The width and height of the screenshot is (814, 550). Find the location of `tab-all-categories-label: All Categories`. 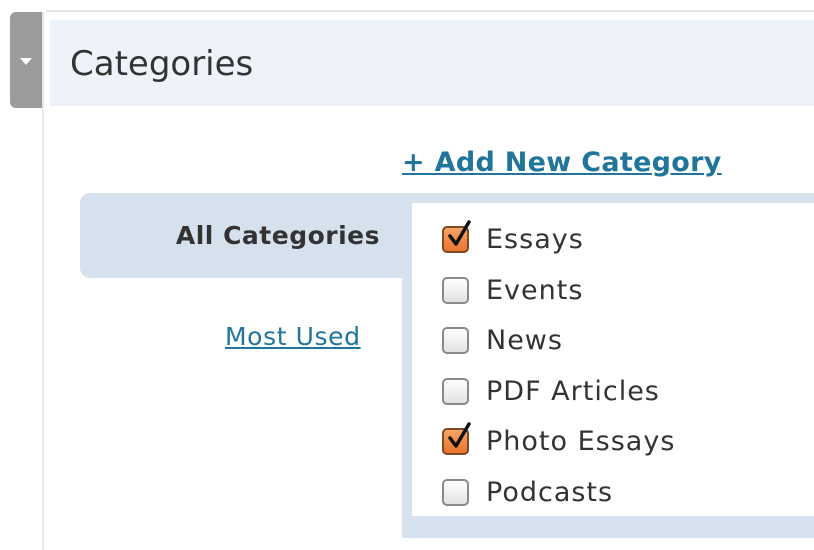

tab-all-categories-label: All Categories is located at coordinates (277, 235).